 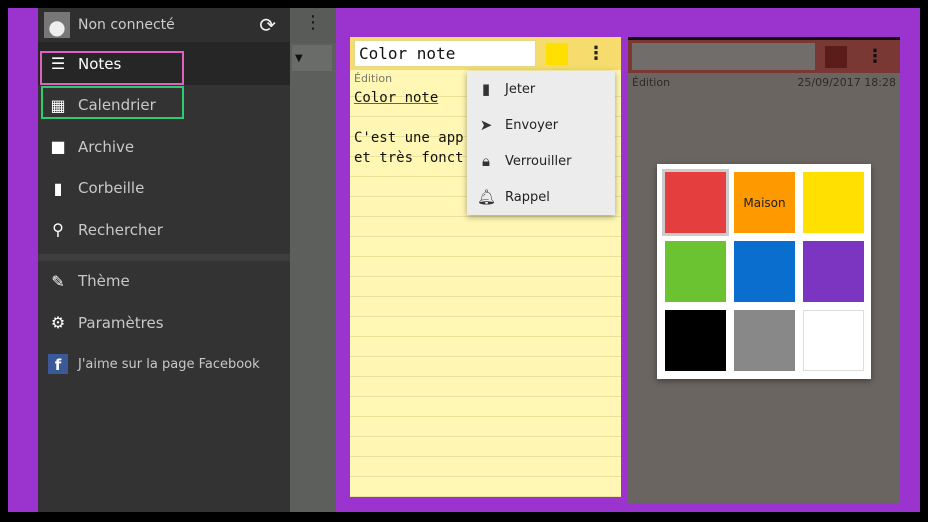 I want to click on sidebar-item-calendrier: ▦ Calendrier, so click(x=164, y=106).